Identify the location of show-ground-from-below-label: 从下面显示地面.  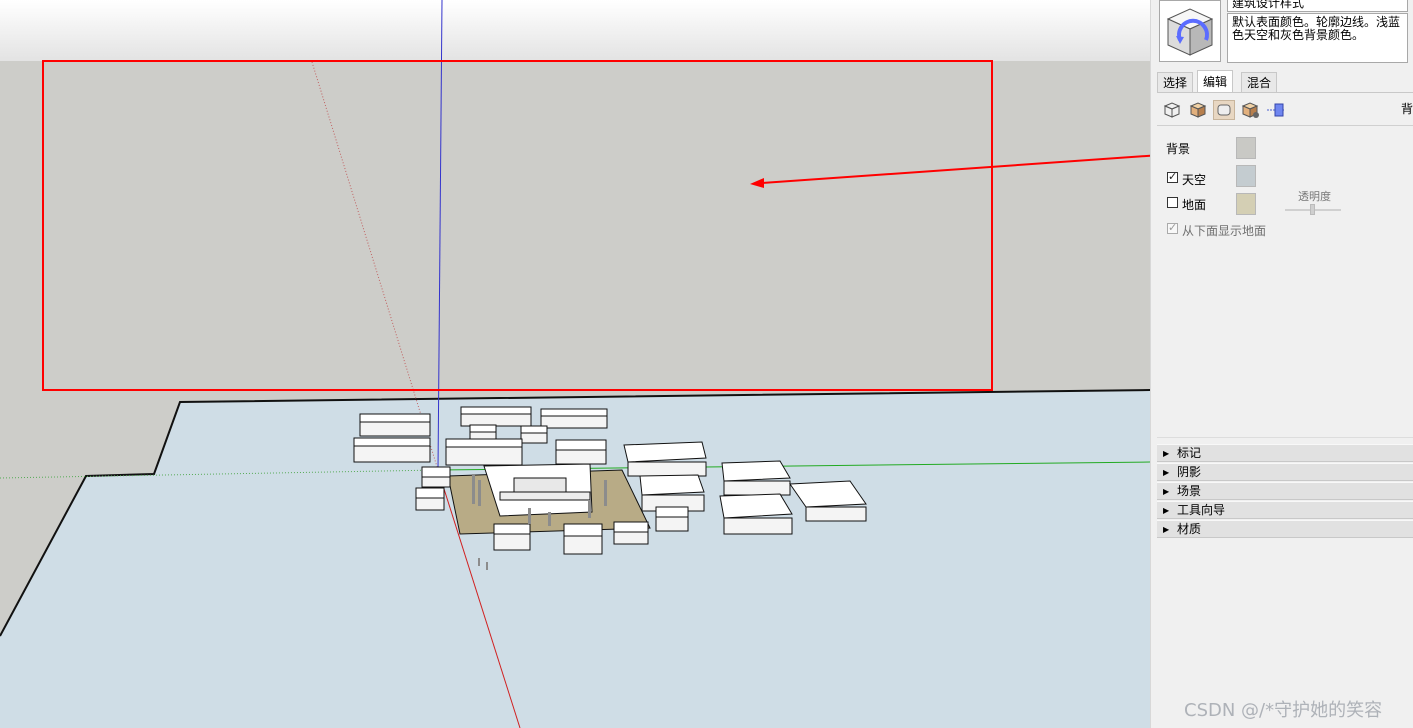
(1224, 231).